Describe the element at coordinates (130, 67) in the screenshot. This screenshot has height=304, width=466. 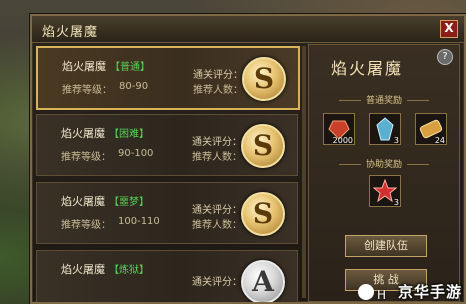
I see `difficulty-tag: 【普通】` at that location.